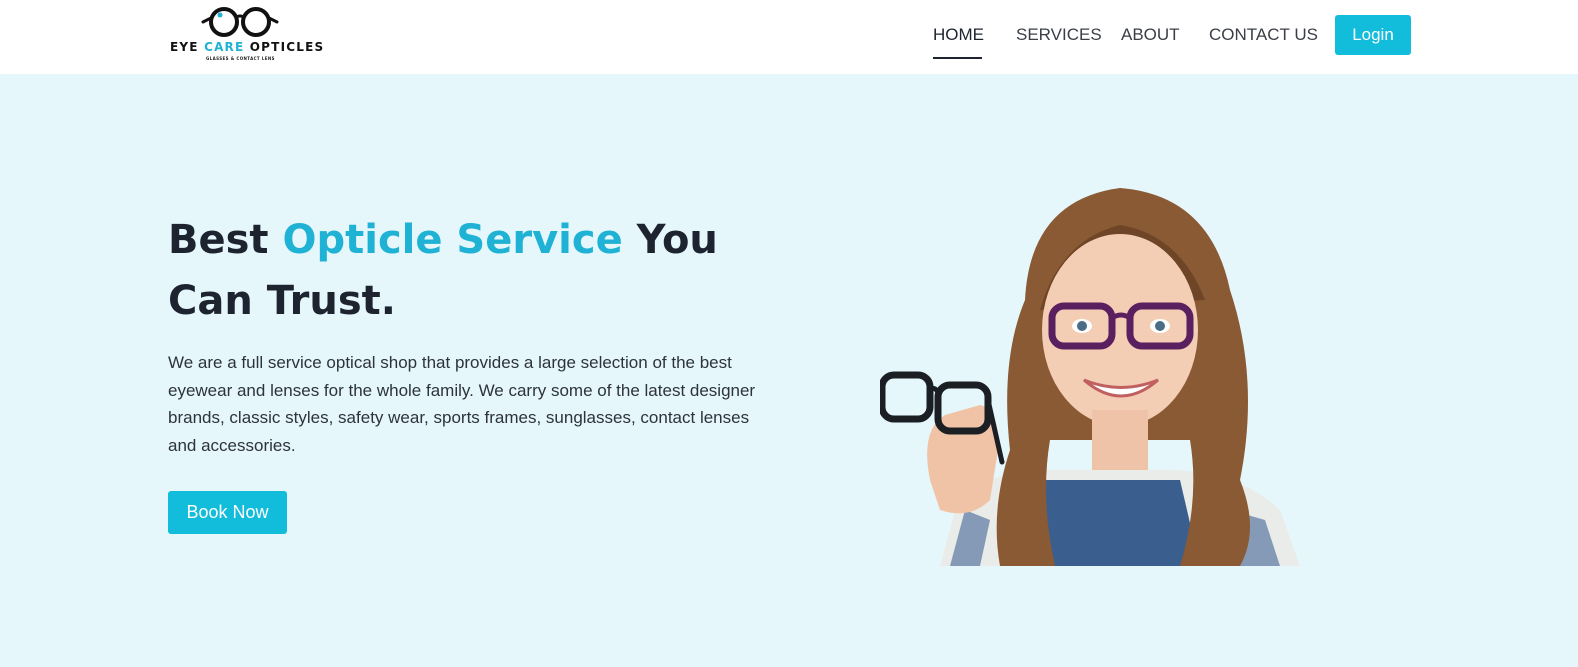  What do you see at coordinates (1373, 35) in the screenshot?
I see `login-button: Login` at bounding box center [1373, 35].